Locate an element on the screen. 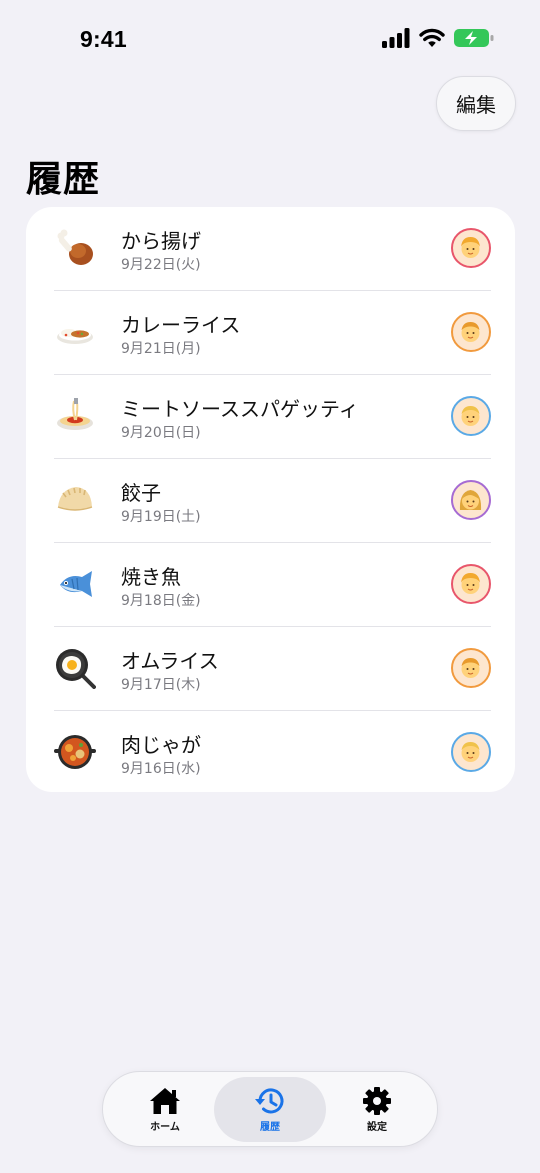 The width and height of the screenshot is (540, 1173). history-row: ミートソーススパゲッティ 9月20日(日) is located at coordinates (270, 417).